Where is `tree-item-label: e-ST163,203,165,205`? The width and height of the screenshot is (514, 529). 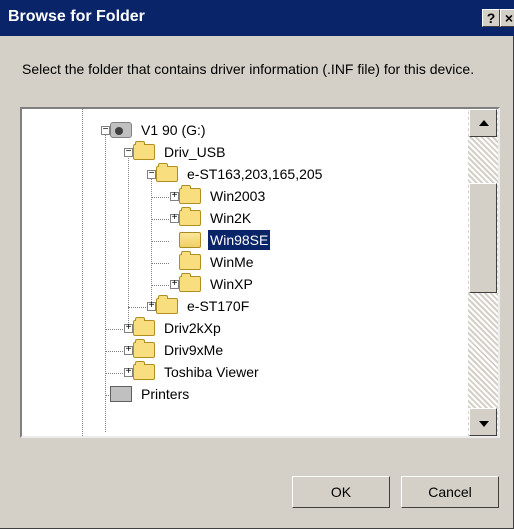
tree-item-label: e-ST163,203,165,205 is located at coordinates (255, 174).